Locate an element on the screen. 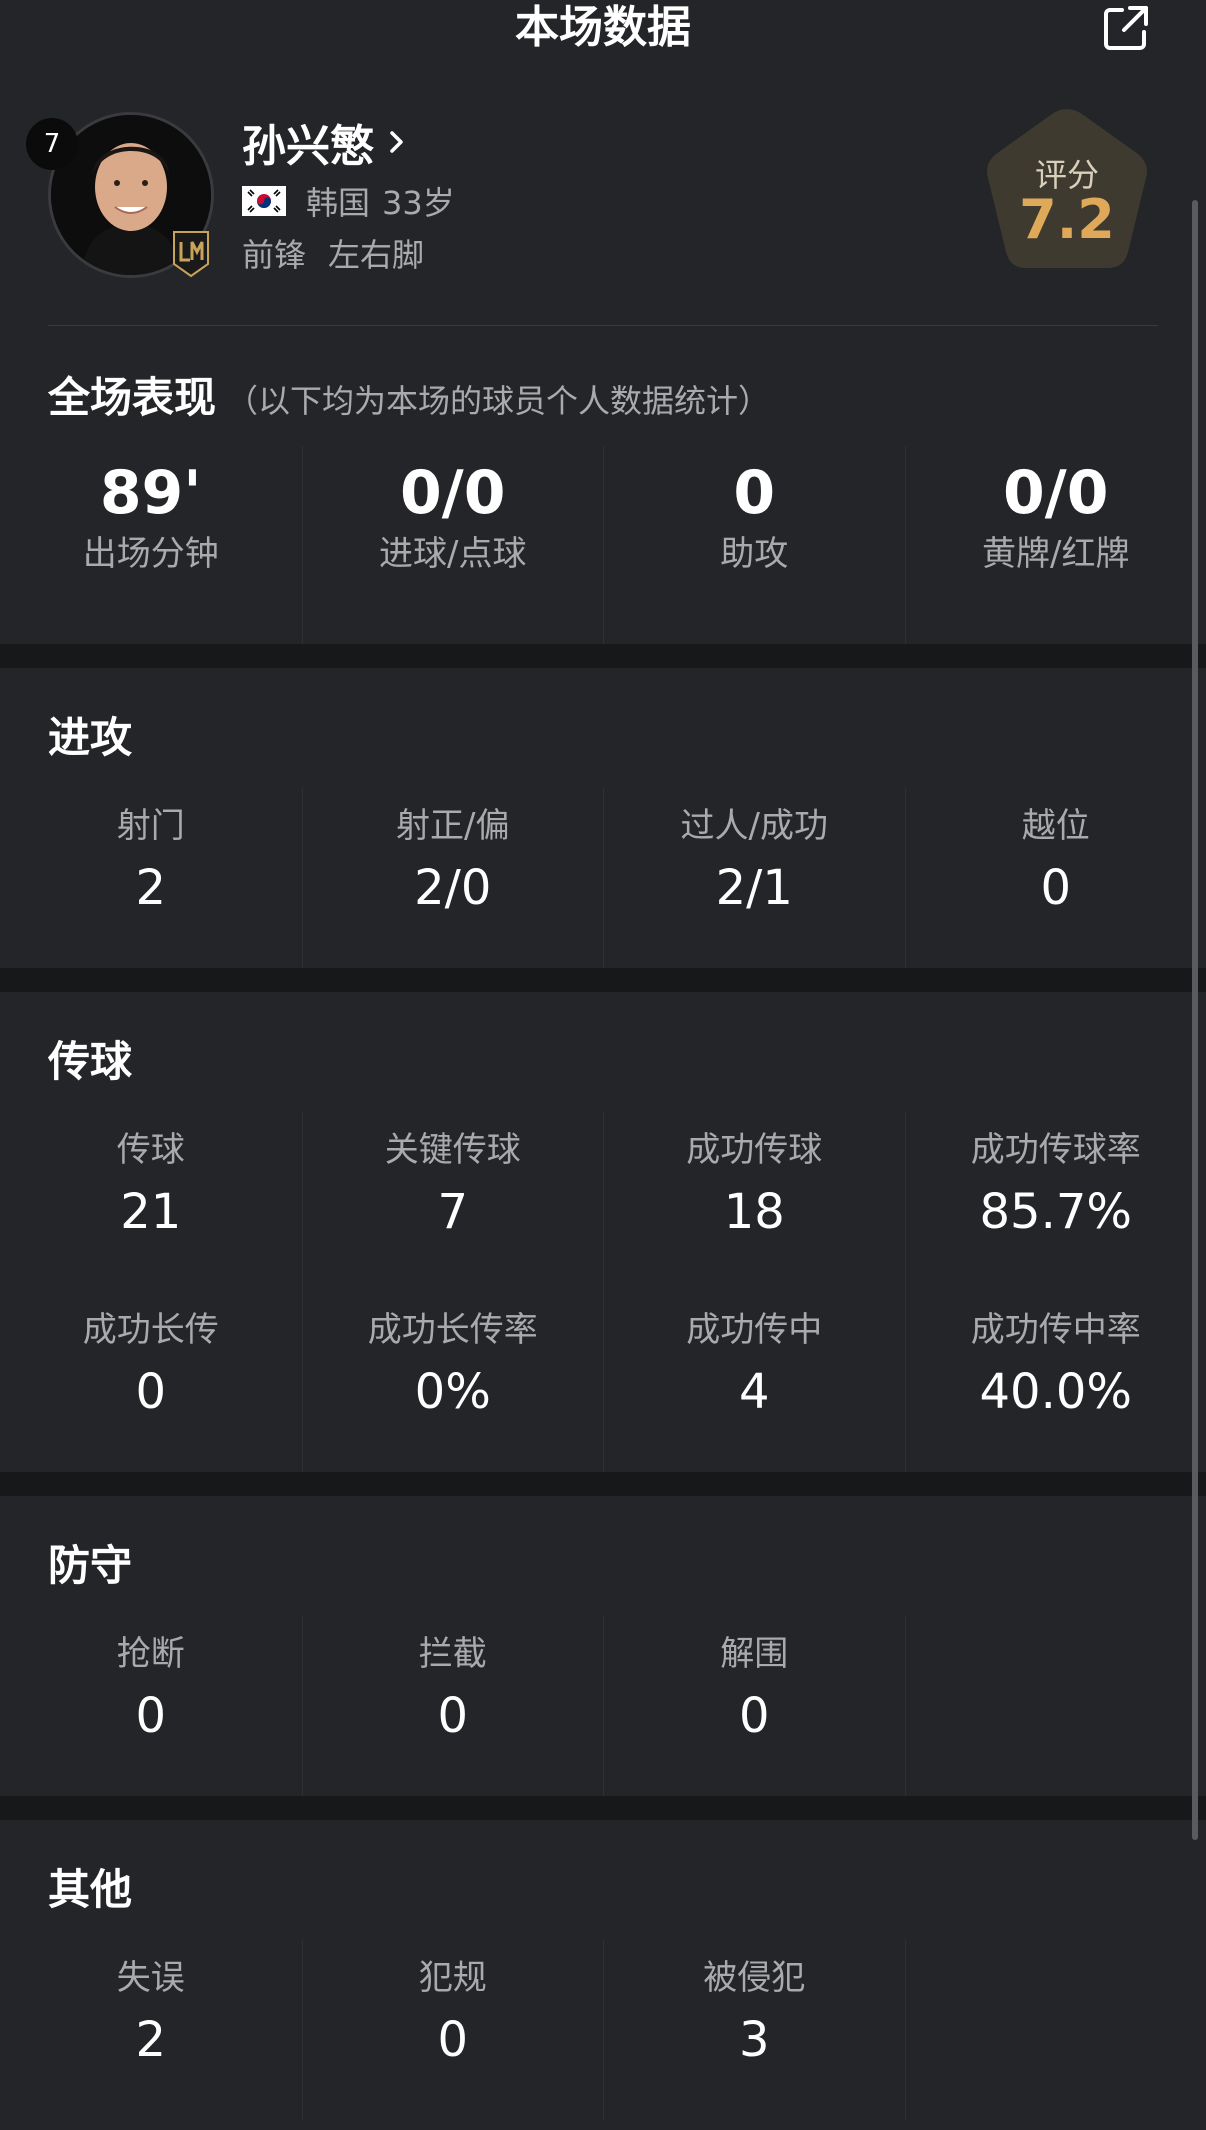 The width and height of the screenshot is (1206, 2130). top-bar: 本场数据 is located at coordinates (603, 30).